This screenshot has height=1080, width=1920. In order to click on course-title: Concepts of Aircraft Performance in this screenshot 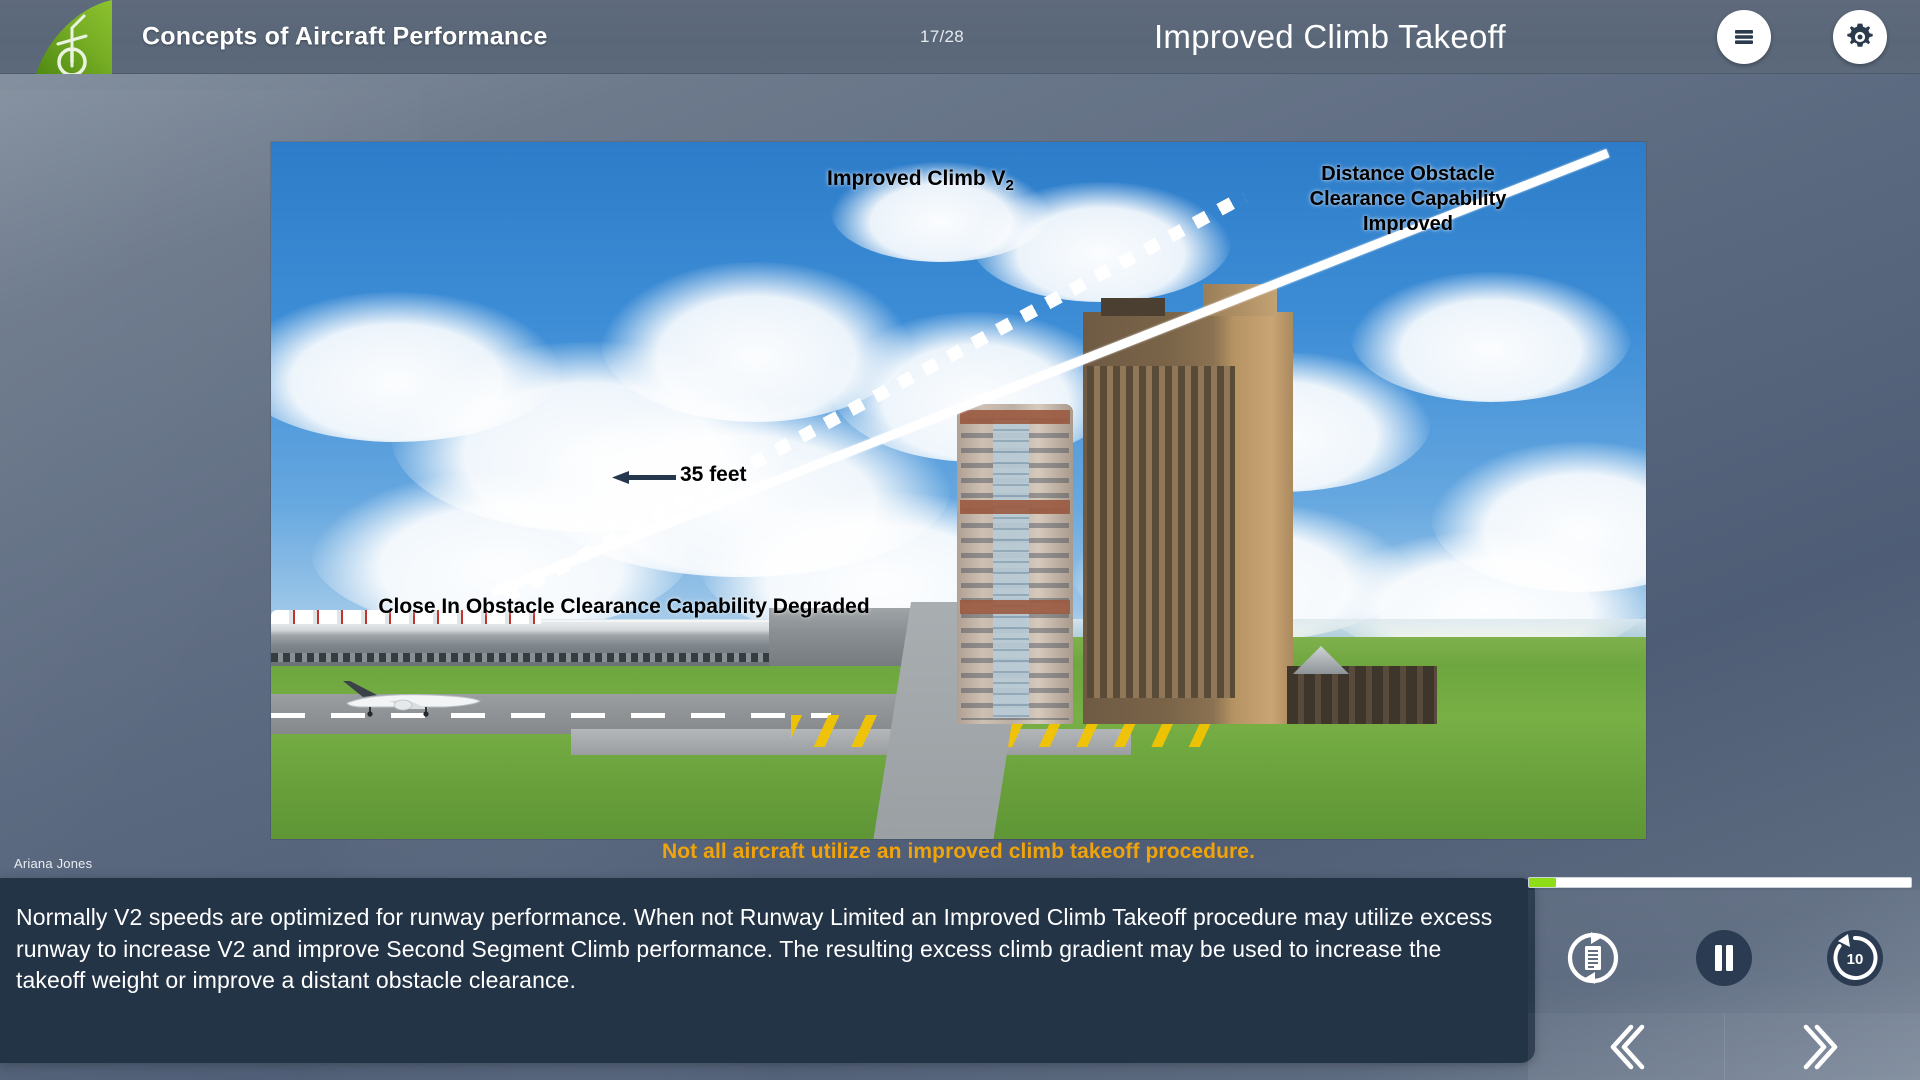, I will do `click(345, 36)`.